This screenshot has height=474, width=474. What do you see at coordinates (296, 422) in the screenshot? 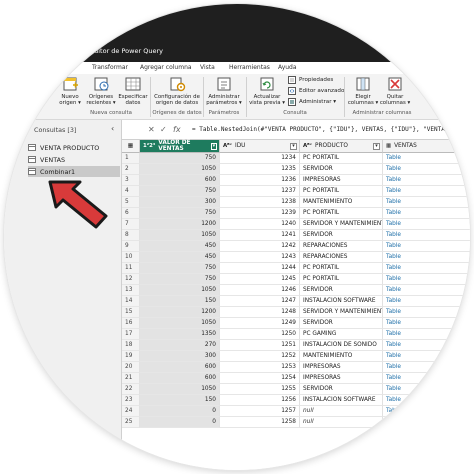
I see `table-row: 25 0 1258 null Table` at bounding box center [296, 422].